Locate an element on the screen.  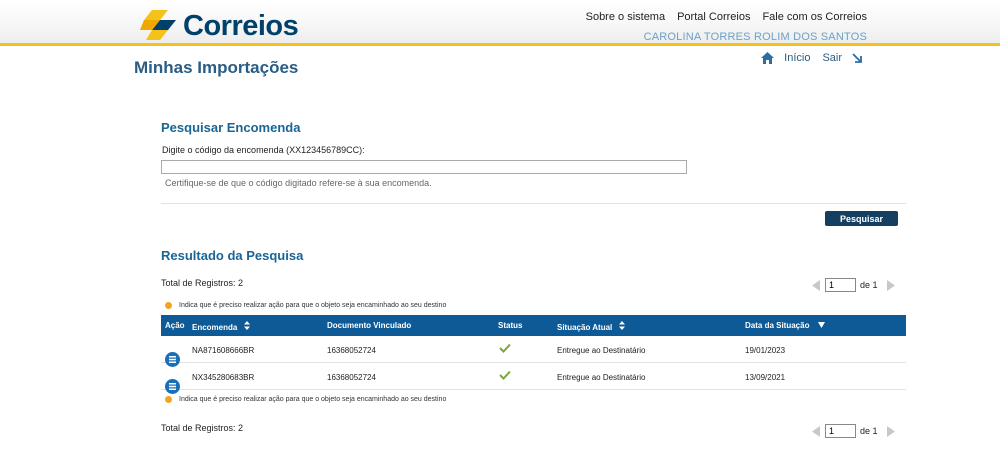
col-date-label: Data da Situação is located at coordinates (777, 325).